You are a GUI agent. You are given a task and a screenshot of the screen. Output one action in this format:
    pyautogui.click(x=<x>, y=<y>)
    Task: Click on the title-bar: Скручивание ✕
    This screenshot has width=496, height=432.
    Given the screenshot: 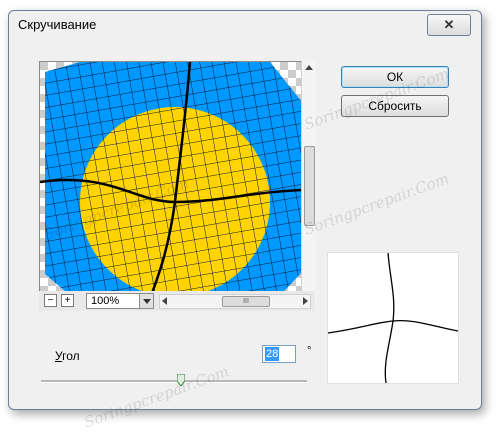 What is the action you would take?
    pyautogui.click(x=245, y=25)
    